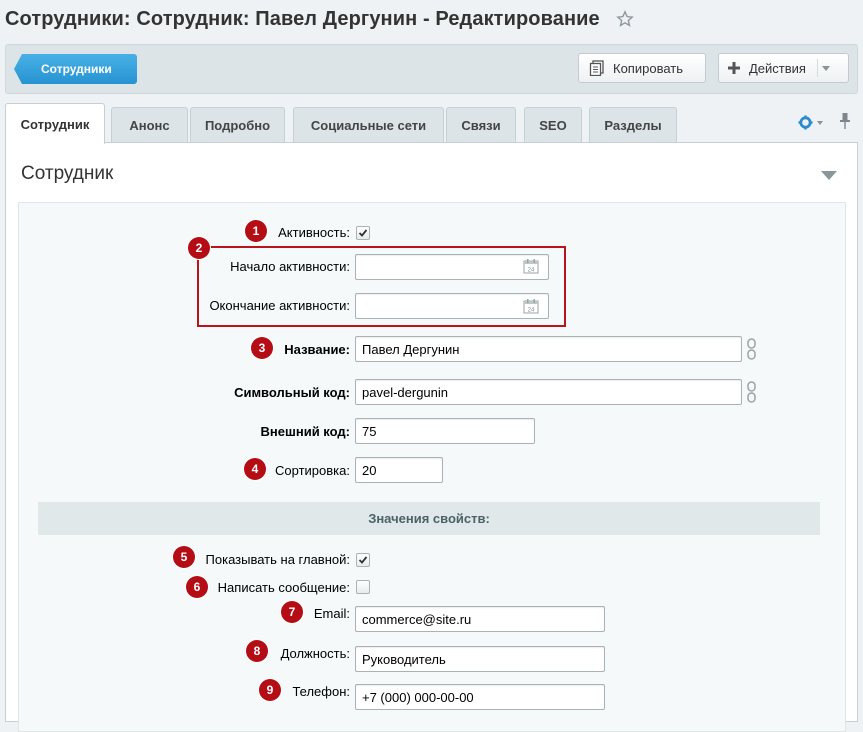 The height and width of the screenshot is (732, 863). What do you see at coordinates (321, 691) in the screenshot?
I see `phone-label: Телефон:` at bounding box center [321, 691].